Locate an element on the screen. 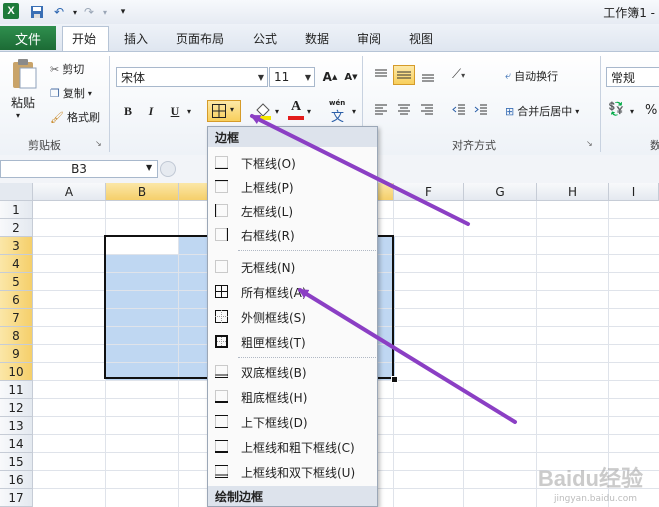 Image resolution: width=659 pixels, height=507 pixels. bold-button: B is located at coordinates (128, 111).